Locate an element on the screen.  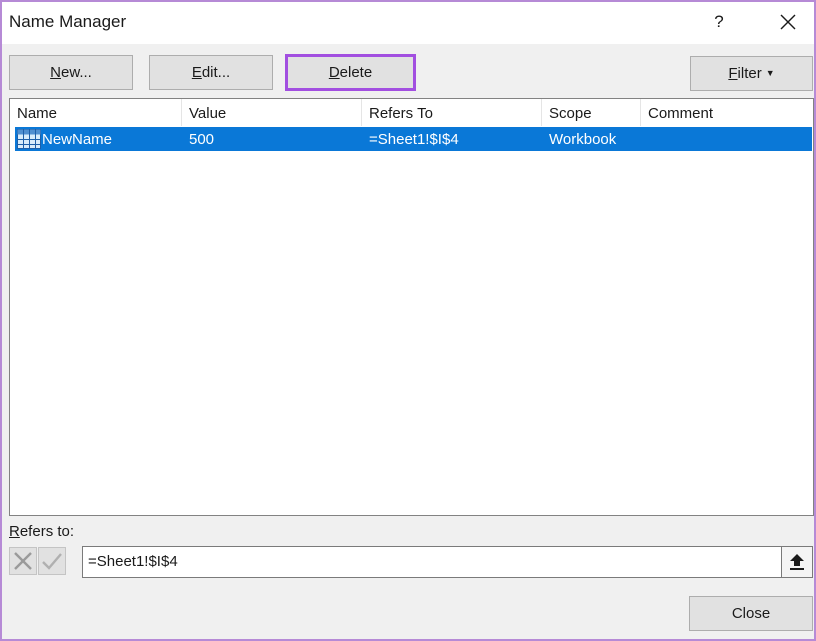
cancel-edit-button is located at coordinates (23, 561).